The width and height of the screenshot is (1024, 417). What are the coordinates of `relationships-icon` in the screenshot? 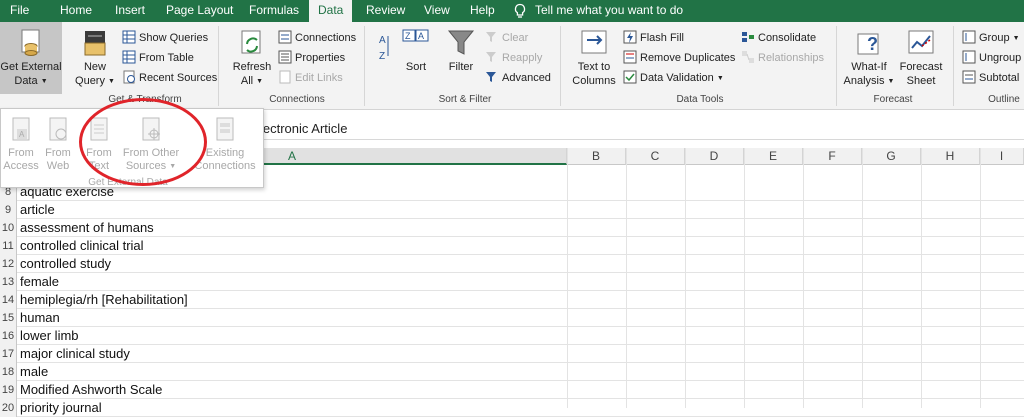 It's located at (748, 57).